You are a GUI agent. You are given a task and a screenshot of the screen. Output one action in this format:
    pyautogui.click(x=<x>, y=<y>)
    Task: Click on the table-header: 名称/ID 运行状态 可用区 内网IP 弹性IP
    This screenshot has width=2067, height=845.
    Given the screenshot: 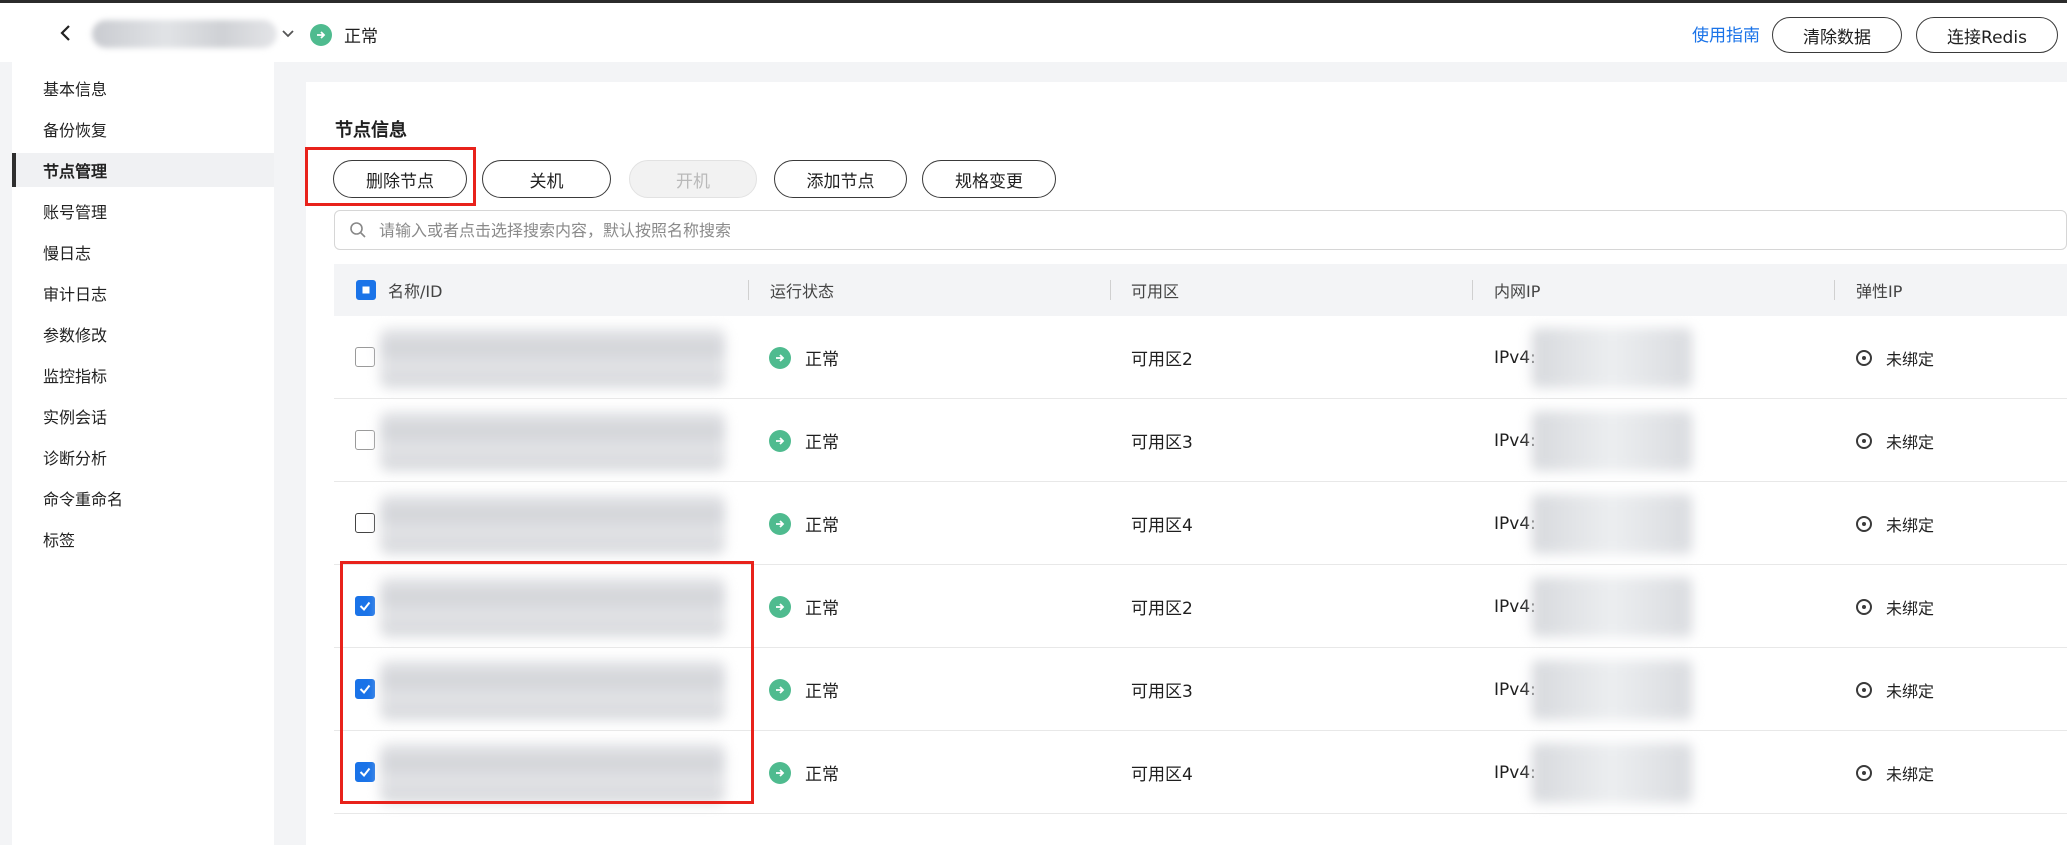 What is the action you would take?
    pyautogui.click(x=1200, y=290)
    